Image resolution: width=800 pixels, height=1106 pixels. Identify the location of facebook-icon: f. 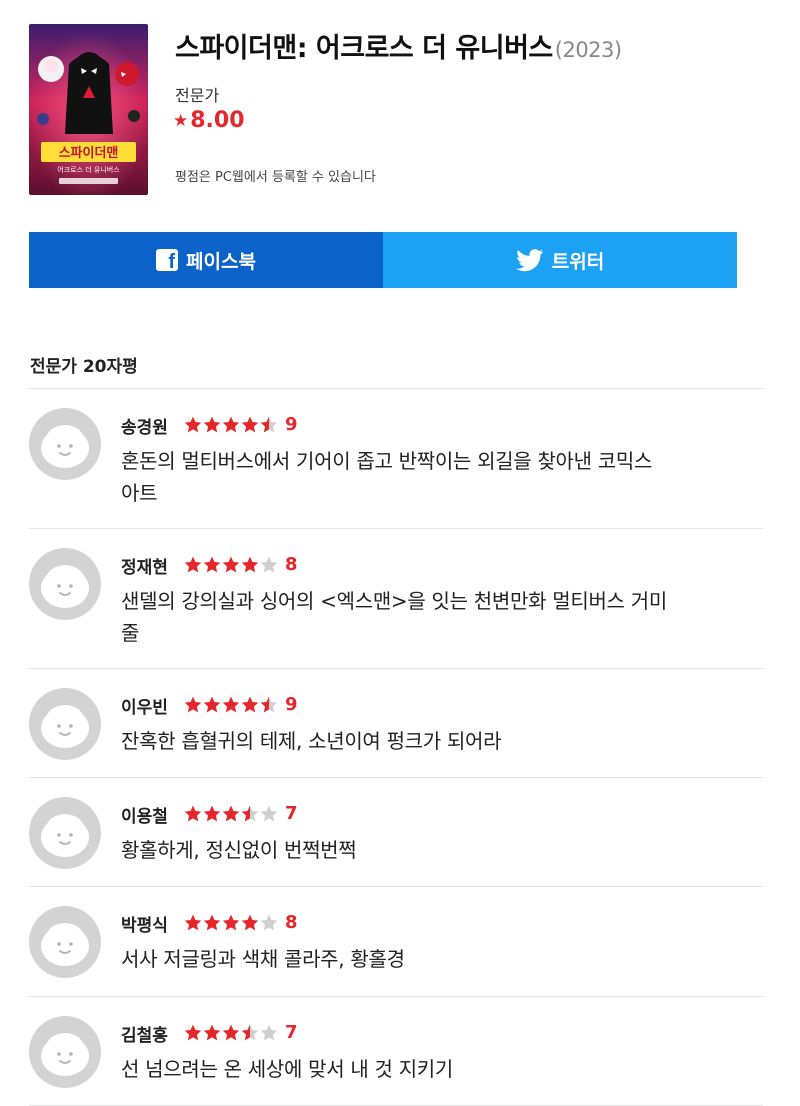
(167, 261).